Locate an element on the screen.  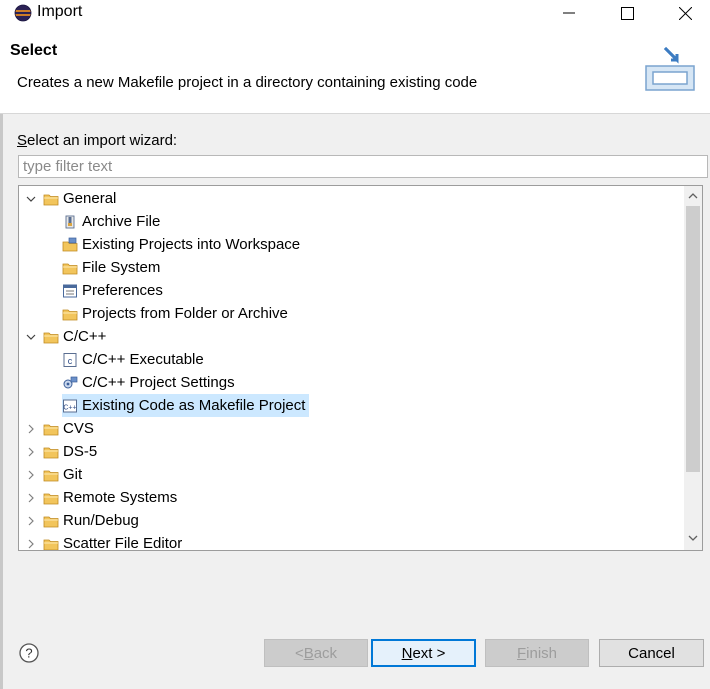
tree-item: Archive File is located at coordinates (113, 221).